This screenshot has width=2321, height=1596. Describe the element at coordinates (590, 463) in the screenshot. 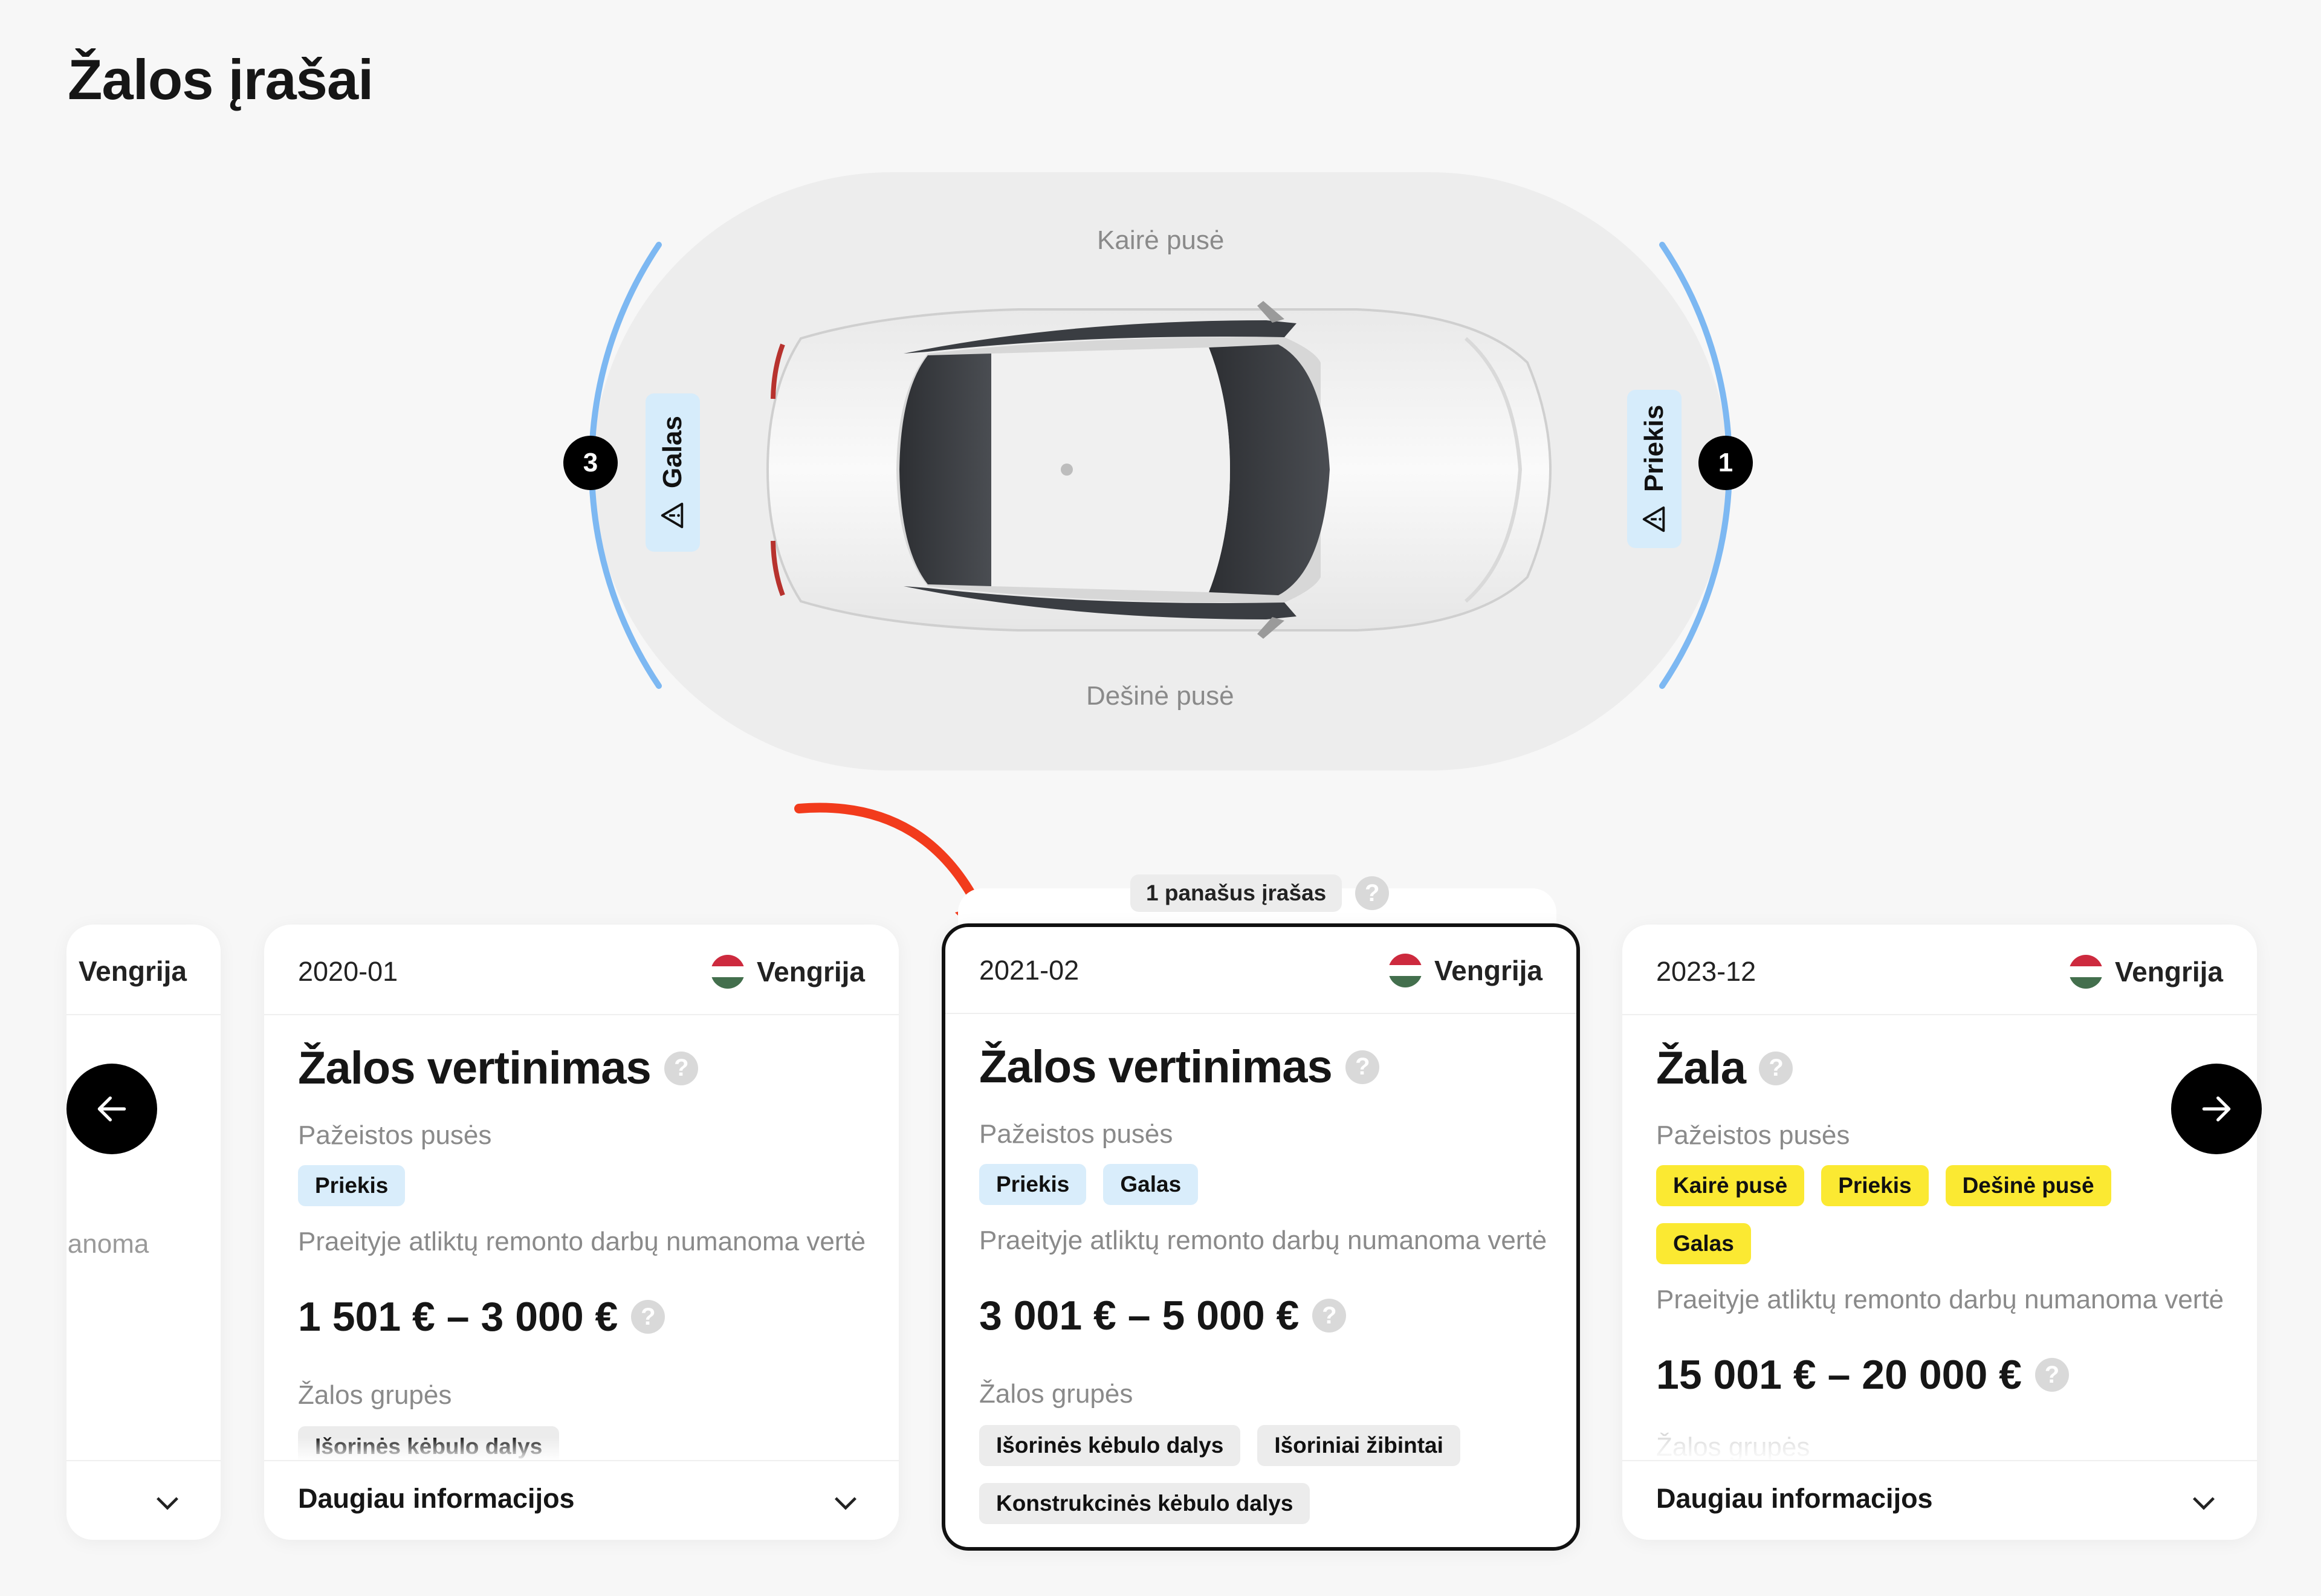

I see `zone-3-marker: 3` at that location.